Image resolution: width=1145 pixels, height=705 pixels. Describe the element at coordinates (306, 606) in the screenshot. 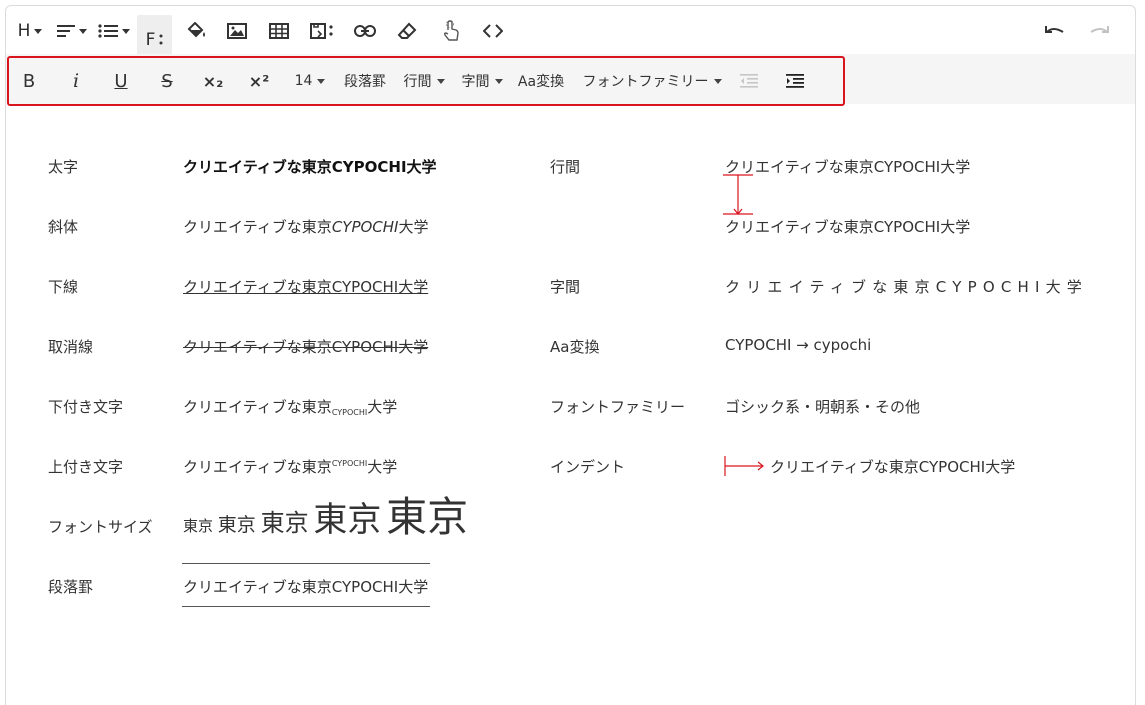

I see `paragraph-rule-bottom` at that location.